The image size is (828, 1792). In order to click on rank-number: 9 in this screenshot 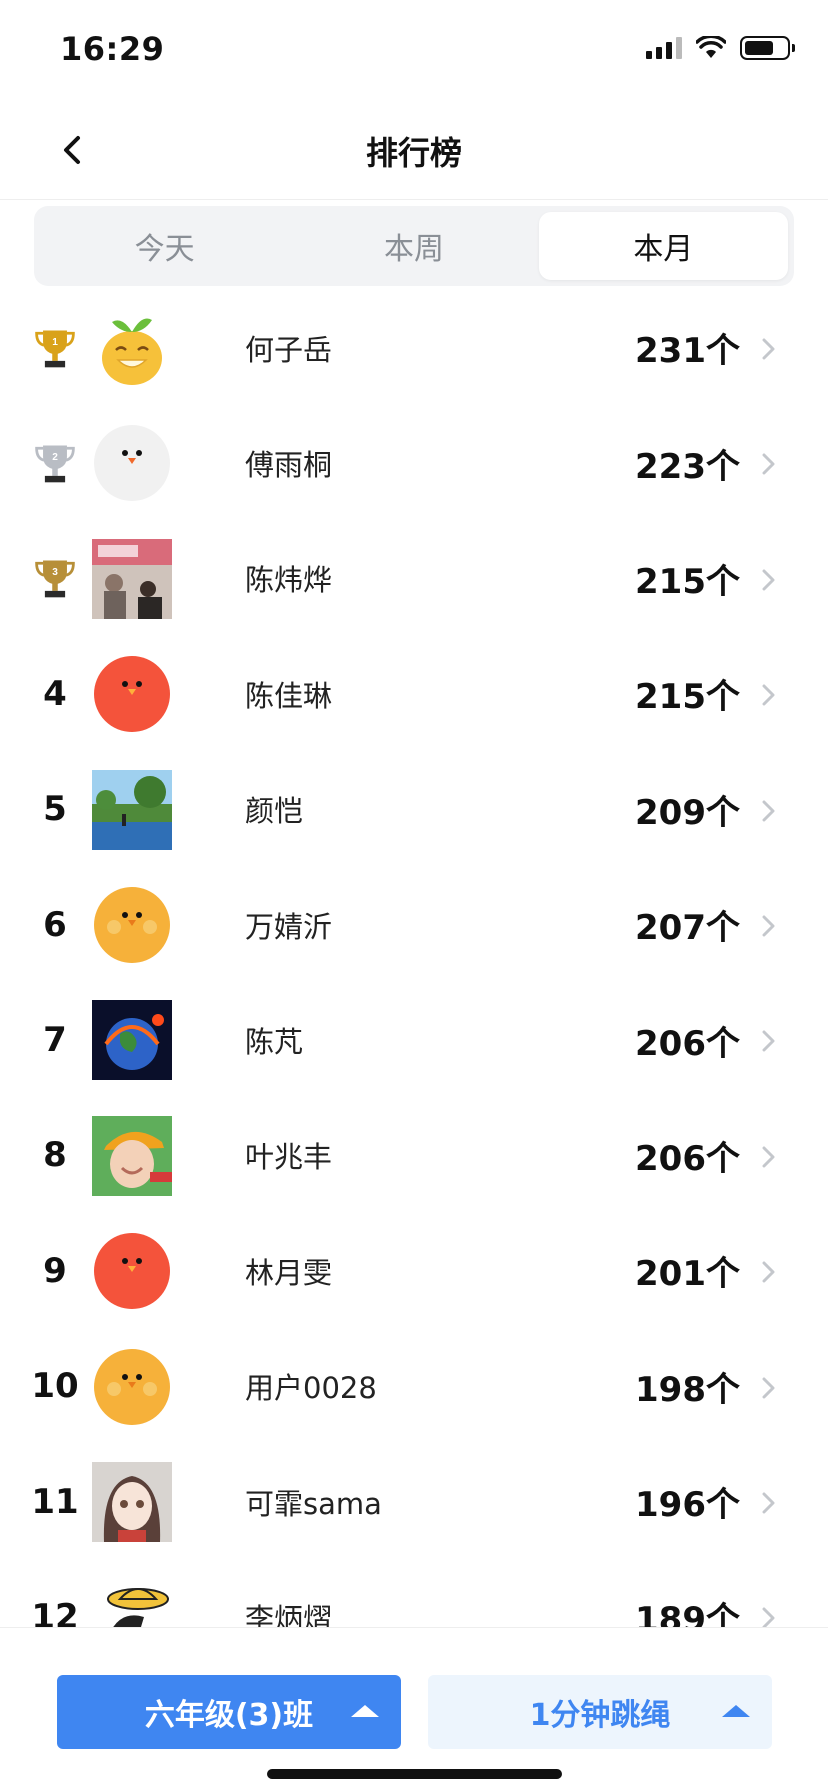, I will do `click(55, 1270)`.